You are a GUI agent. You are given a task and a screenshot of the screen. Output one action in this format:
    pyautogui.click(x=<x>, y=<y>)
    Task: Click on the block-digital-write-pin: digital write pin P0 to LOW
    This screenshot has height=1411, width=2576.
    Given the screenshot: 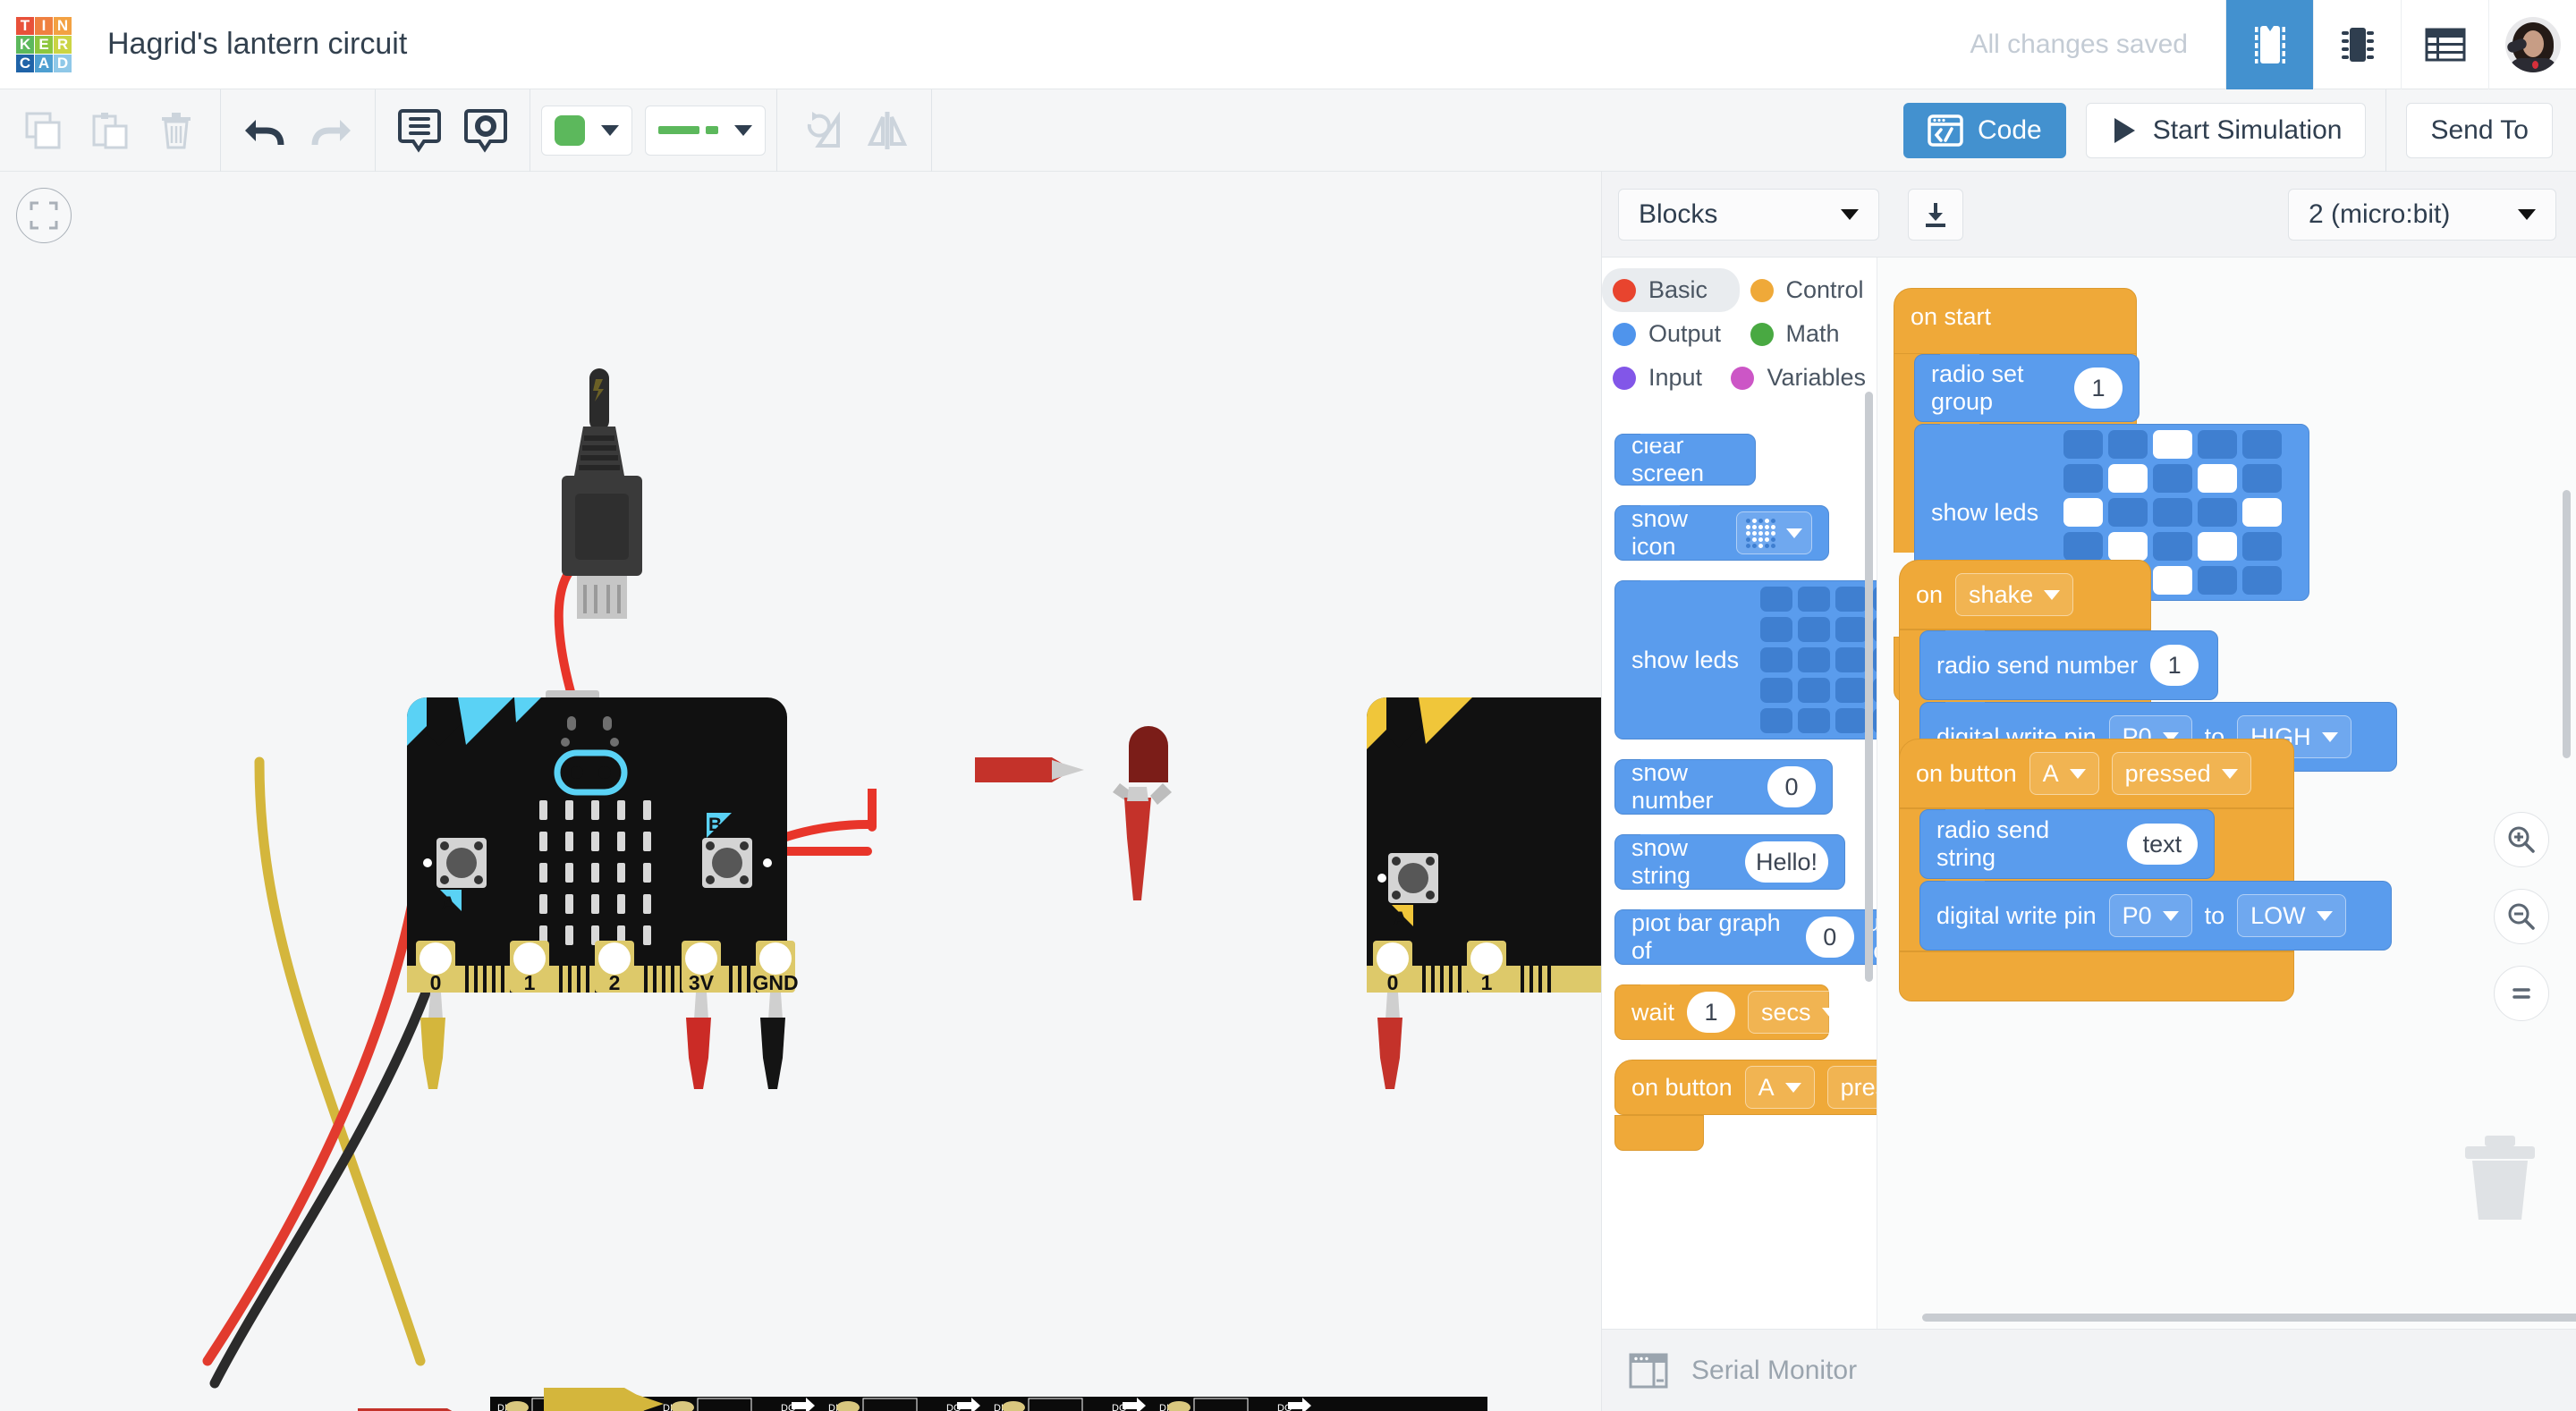 What is the action you would take?
    pyautogui.click(x=2155, y=916)
    